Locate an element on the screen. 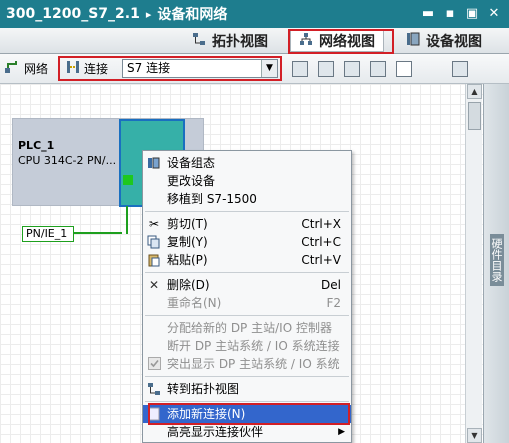 This screenshot has height=443, width=509. menu-item-label: 设备组态 is located at coordinates (191, 163).